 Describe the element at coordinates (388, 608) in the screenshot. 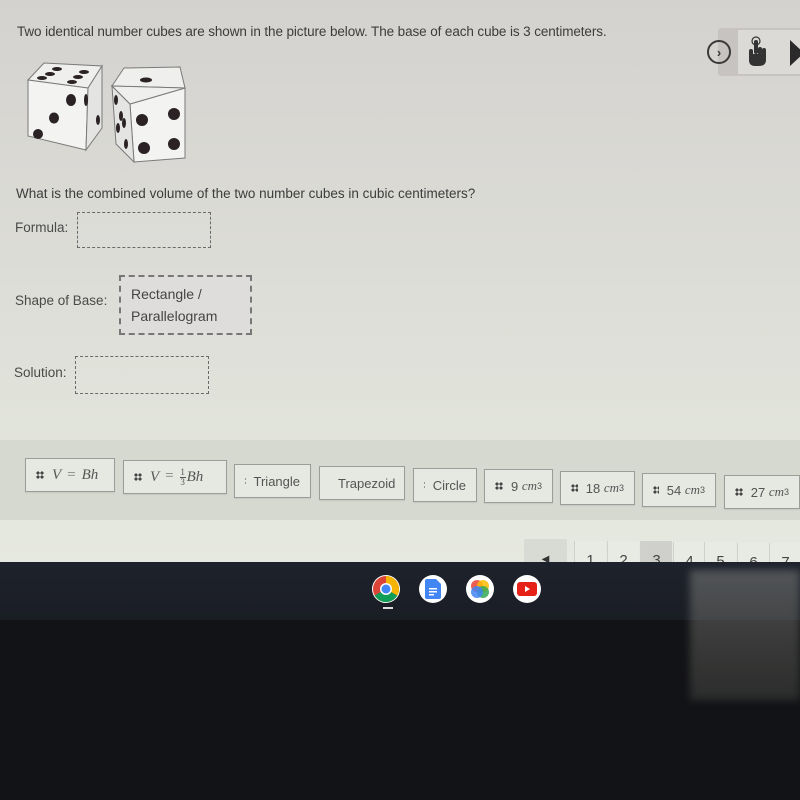

I see `active-app-indicator` at that location.